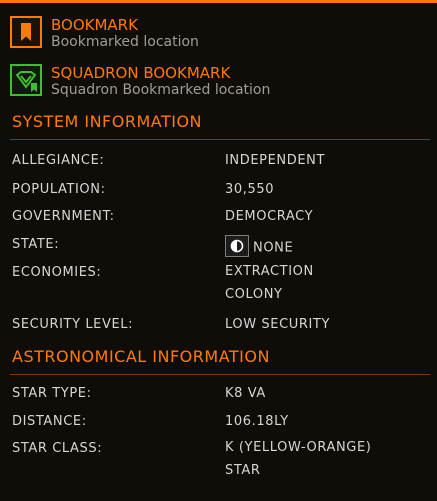 The image size is (437, 501). I want to click on row-label: ALLEGIANCE:, so click(58, 160).